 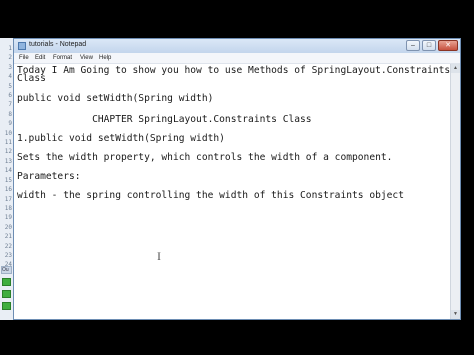 What do you see at coordinates (8, 255) in the screenshot?
I see `ide-line-number: 23` at bounding box center [8, 255].